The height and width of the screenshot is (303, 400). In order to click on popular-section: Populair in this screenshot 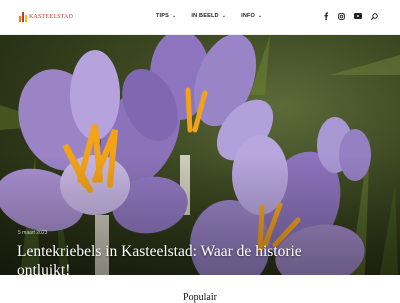, I will do `click(200, 289)`.